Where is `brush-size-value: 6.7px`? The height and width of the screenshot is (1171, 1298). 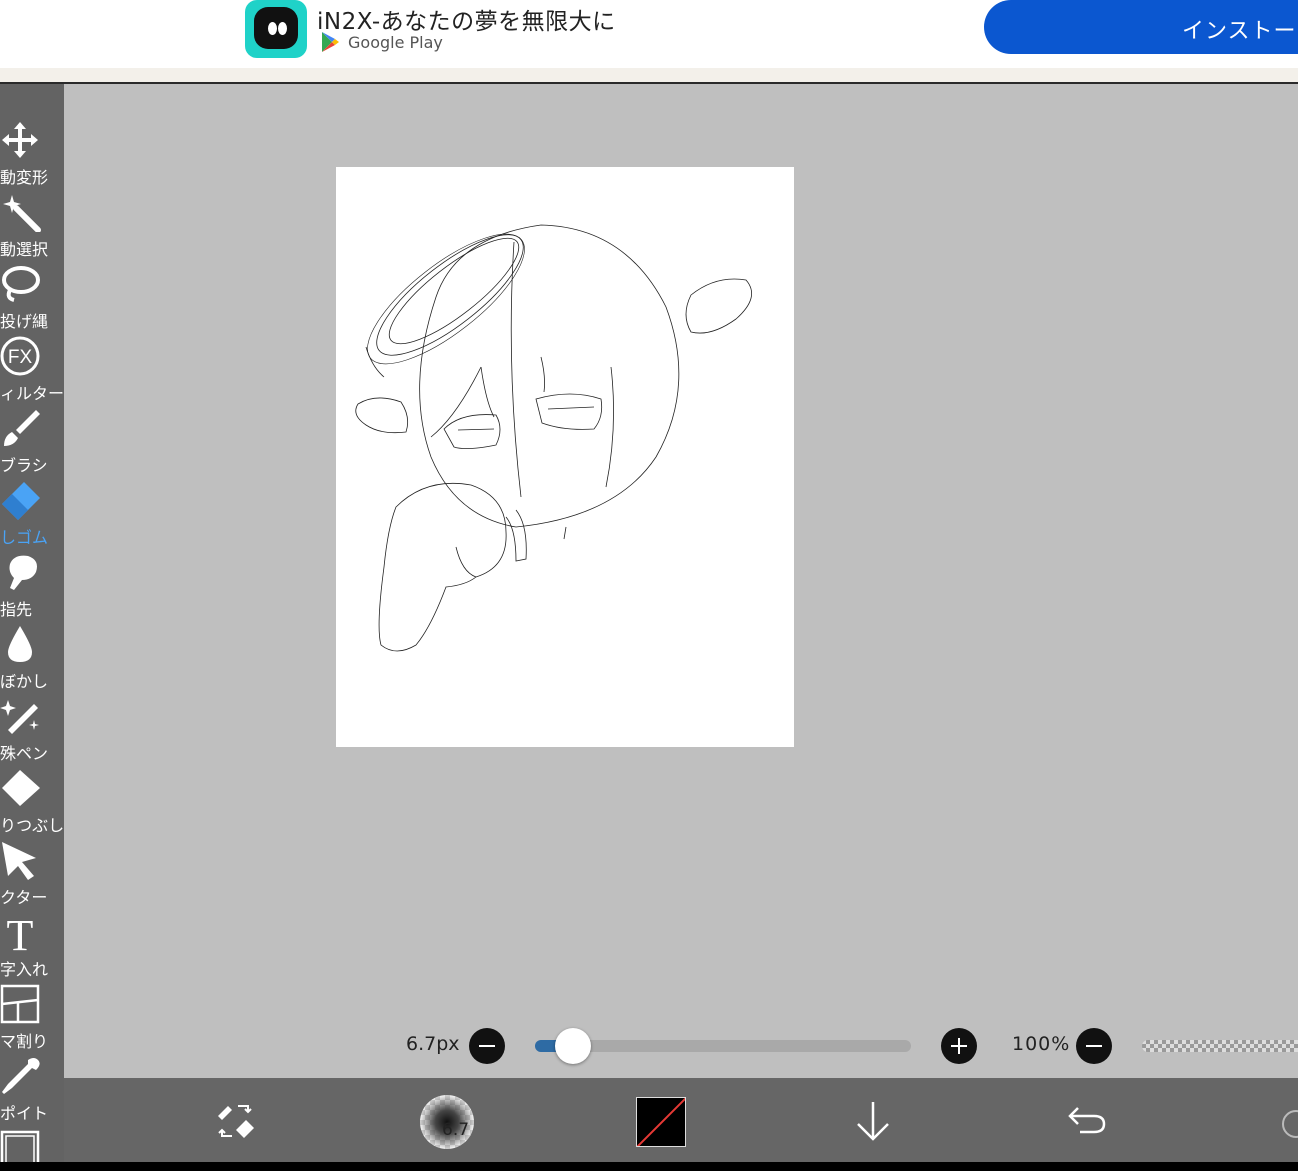 brush-size-value: 6.7px is located at coordinates (433, 1044).